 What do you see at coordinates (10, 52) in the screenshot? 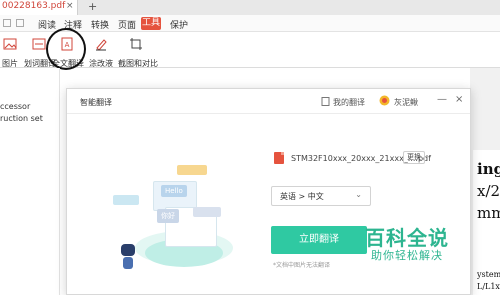
I see `image-button: 图片` at bounding box center [10, 52].